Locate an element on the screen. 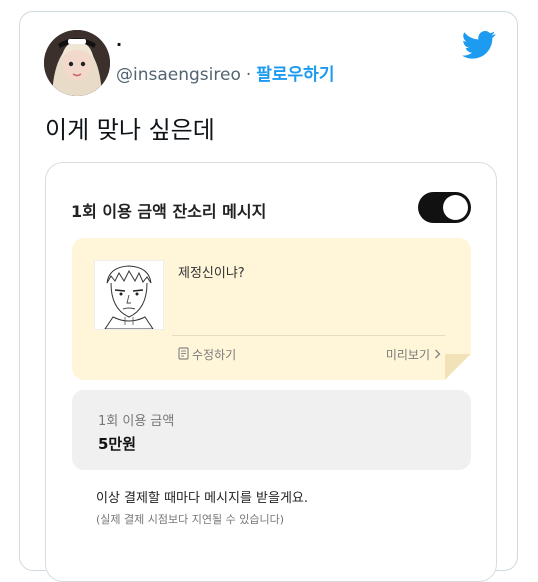  chevron-right-icon is located at coordinates (437, 355).